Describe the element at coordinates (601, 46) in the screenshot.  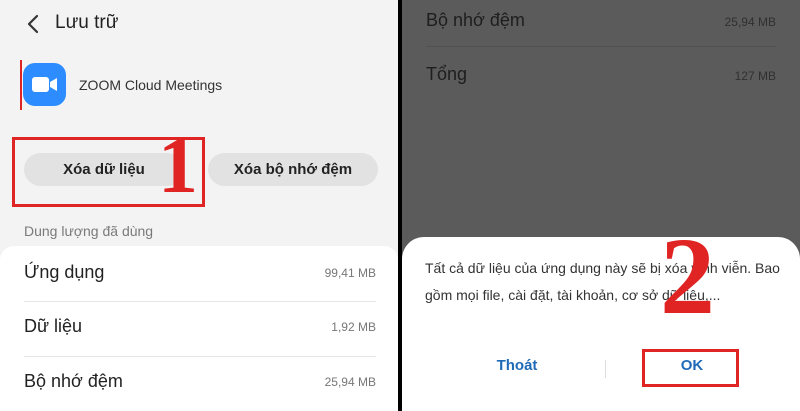
I see `divider` at that location.